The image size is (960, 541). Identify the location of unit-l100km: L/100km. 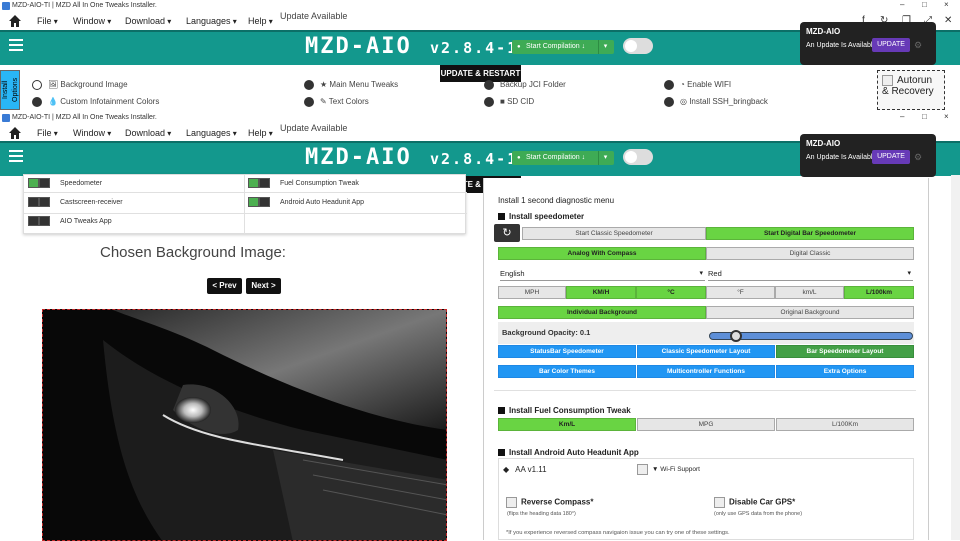
(879, 292).